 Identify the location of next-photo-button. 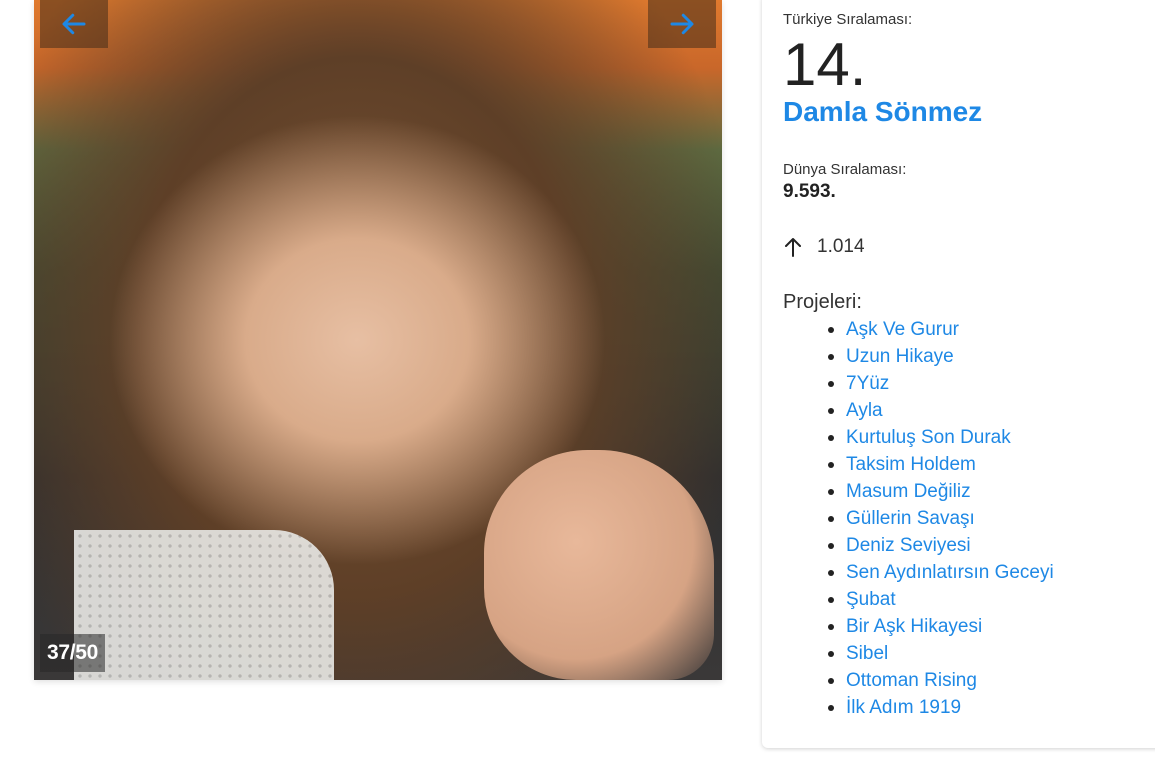
(682, 24).